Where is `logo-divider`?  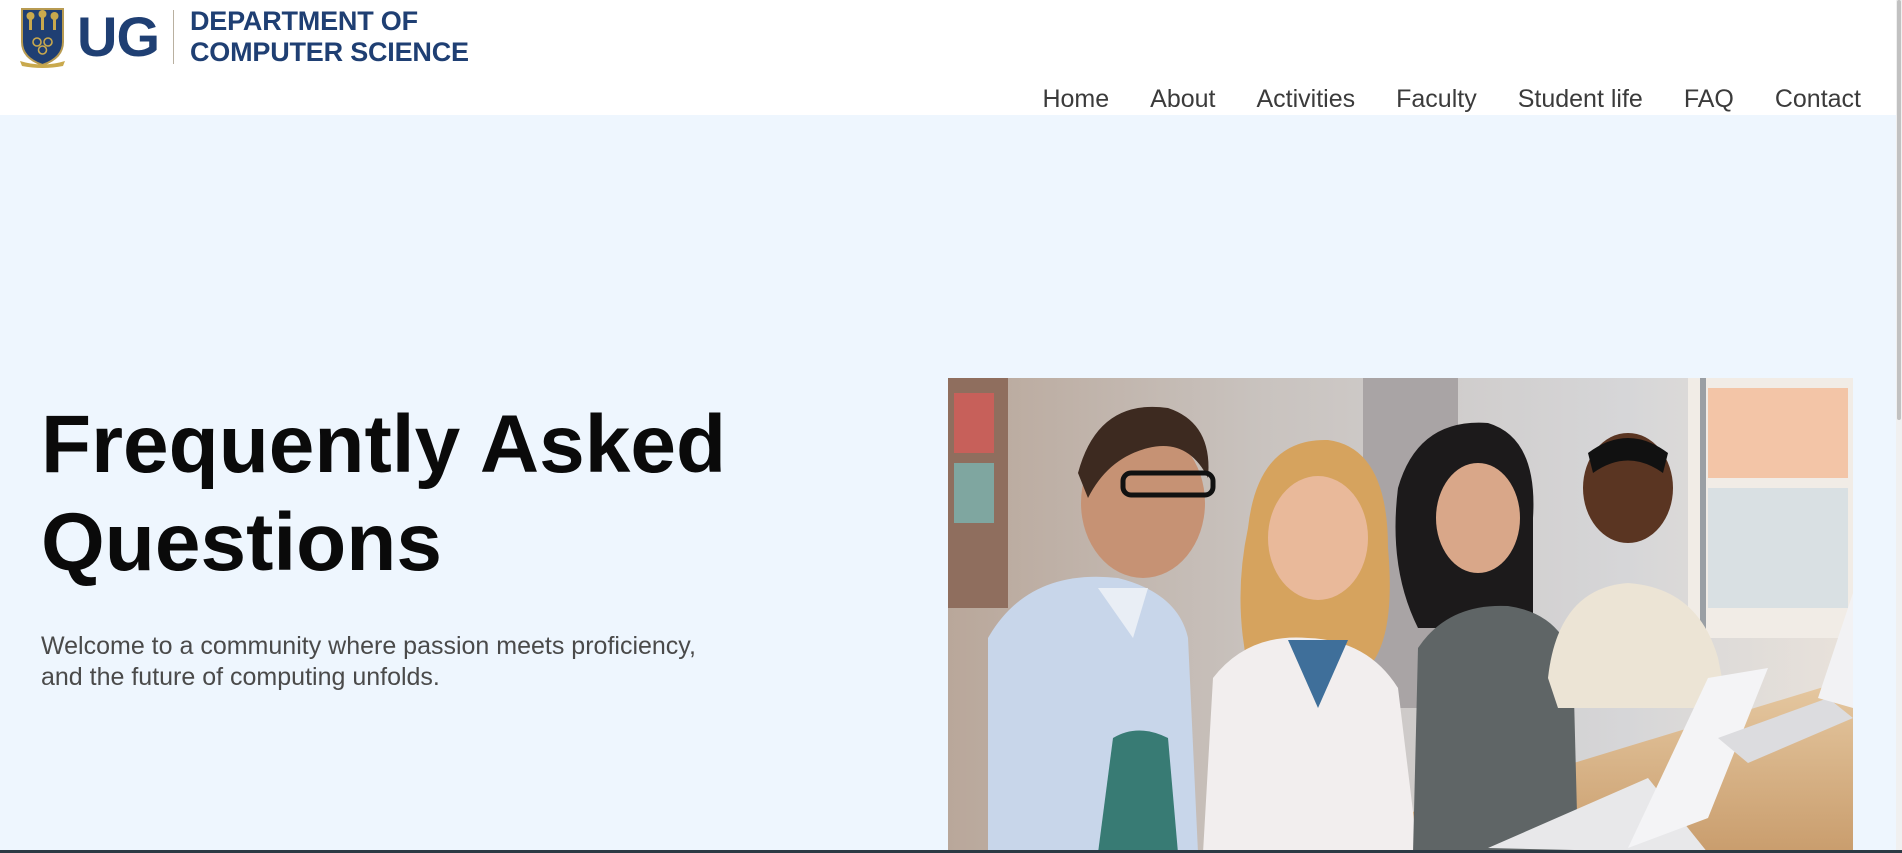 logo-divider is located at coordinates (173, 37).